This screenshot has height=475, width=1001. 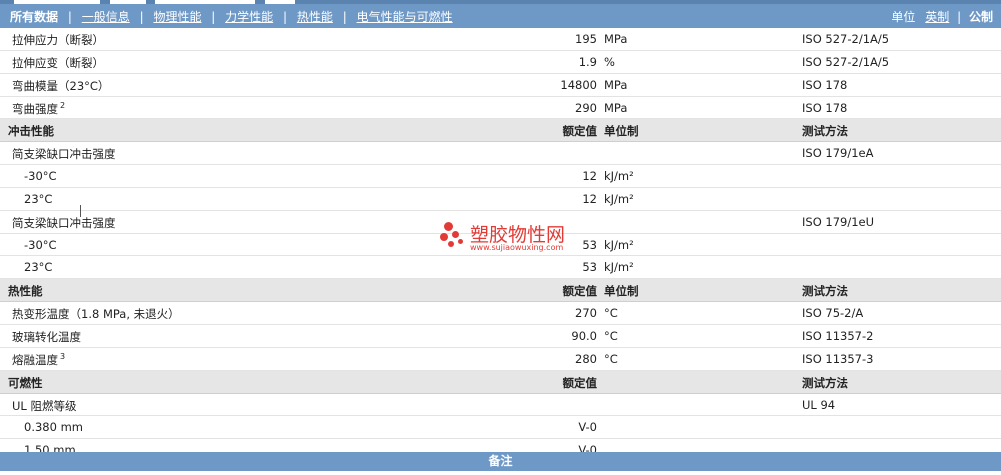 What do you see at coordinates (500, 199) in the screenshot?
I see `table-row: 23°C 12 kJ/m²` at bounding box center [500, 199].